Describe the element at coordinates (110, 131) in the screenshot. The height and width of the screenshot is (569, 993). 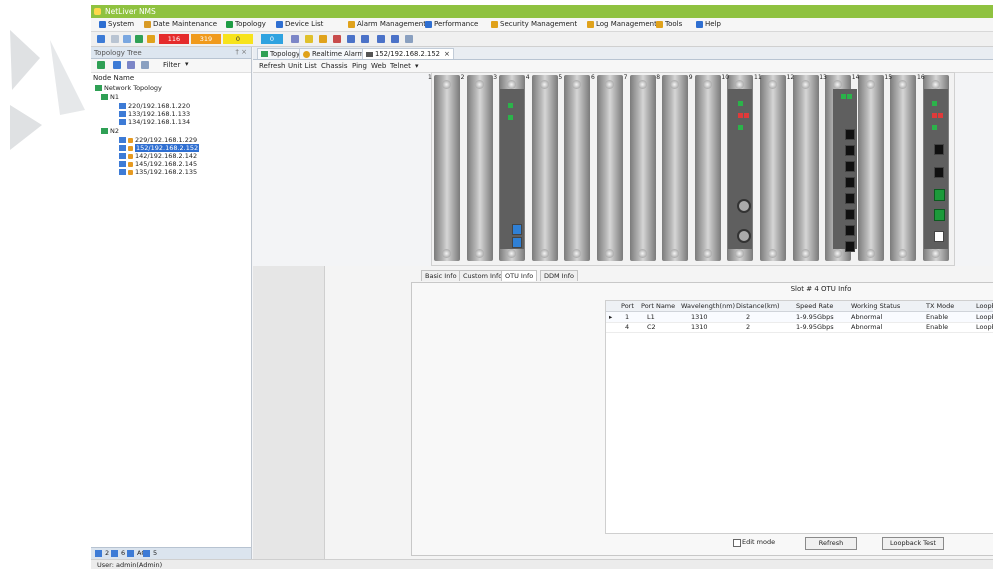
I see `tree-node-n2: N2` at that location.